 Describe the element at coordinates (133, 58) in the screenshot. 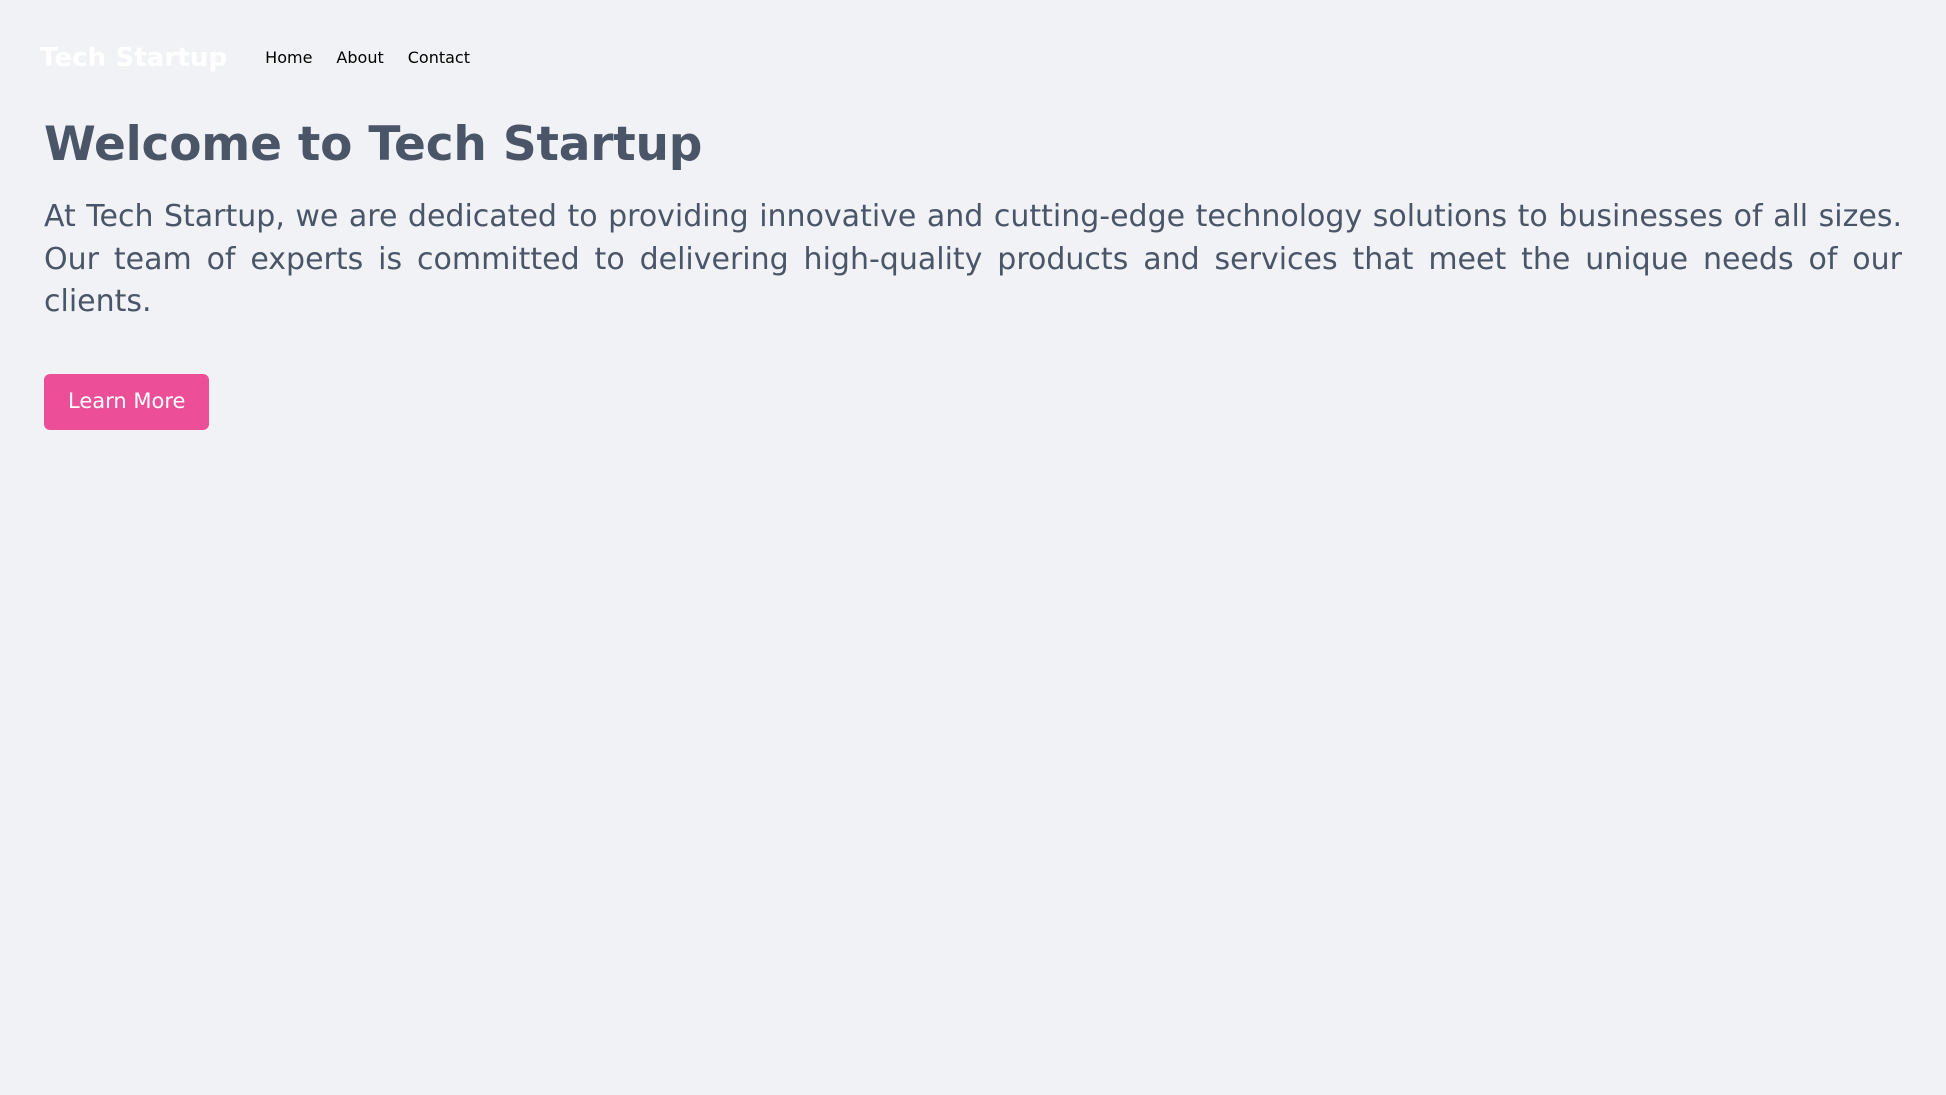

I see `brand-logo: Tech Startup` at that location.